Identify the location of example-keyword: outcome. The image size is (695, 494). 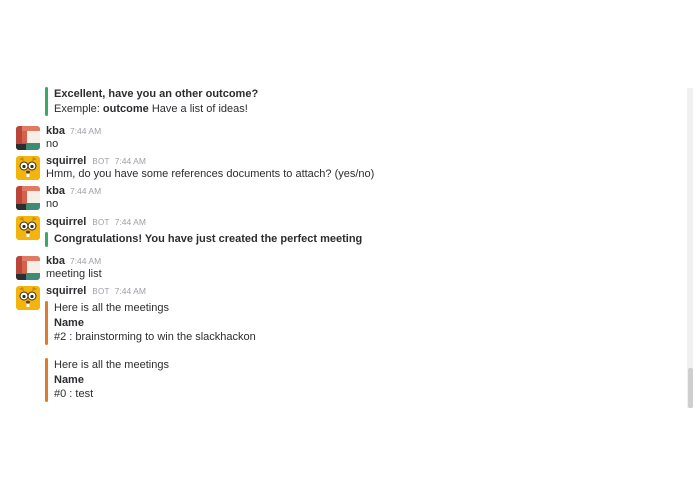
(125, 108).